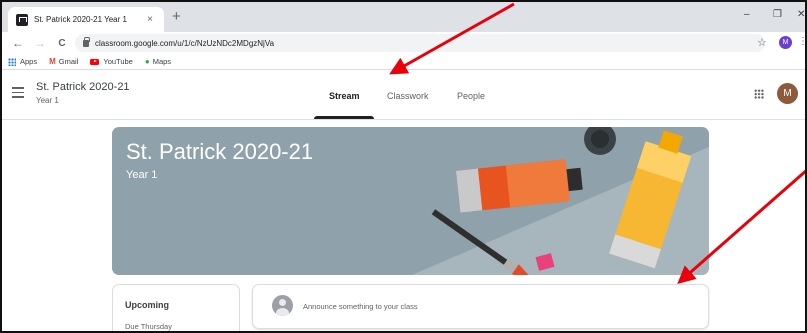  Describe the element at coordinates (47, 100) in the screenshot. I see `header-class-section: Year 1` at that location.